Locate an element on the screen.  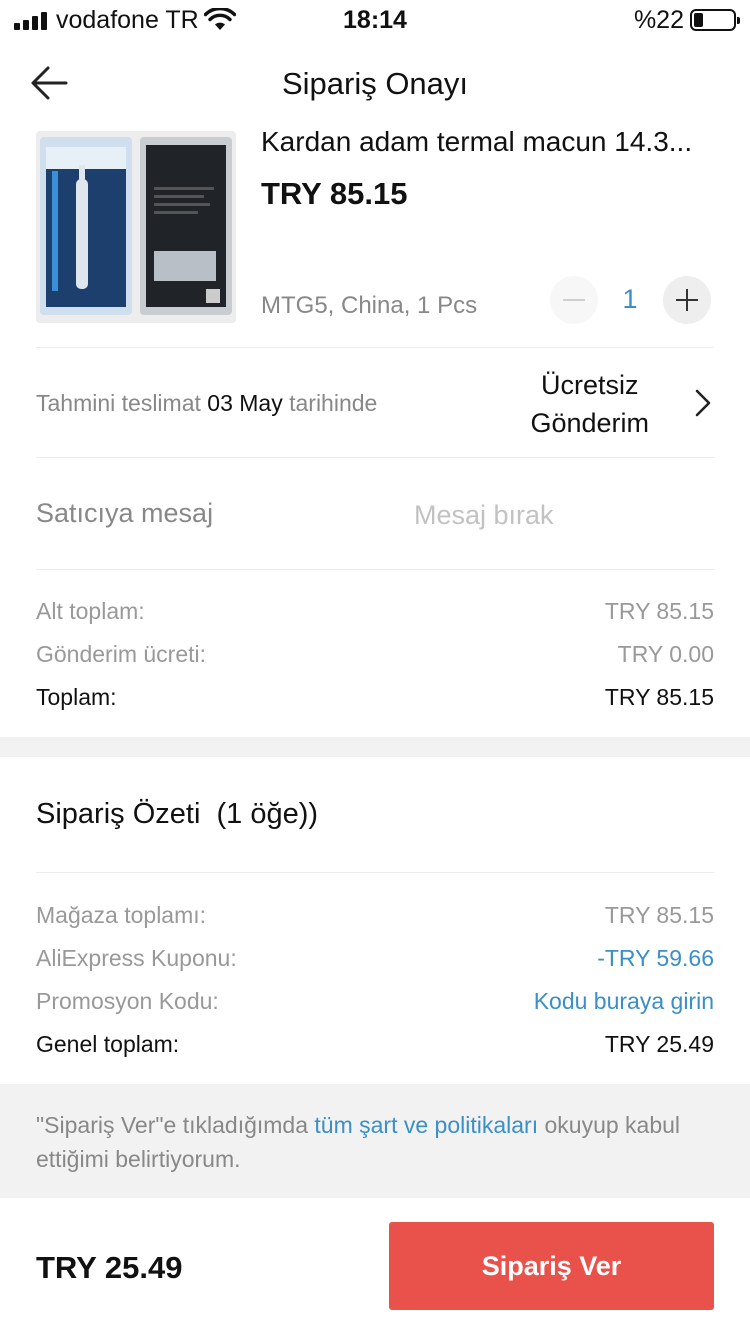
grand-total-row: Genel toplam: TRY 25.49 is located at coordinates (375, 1047).